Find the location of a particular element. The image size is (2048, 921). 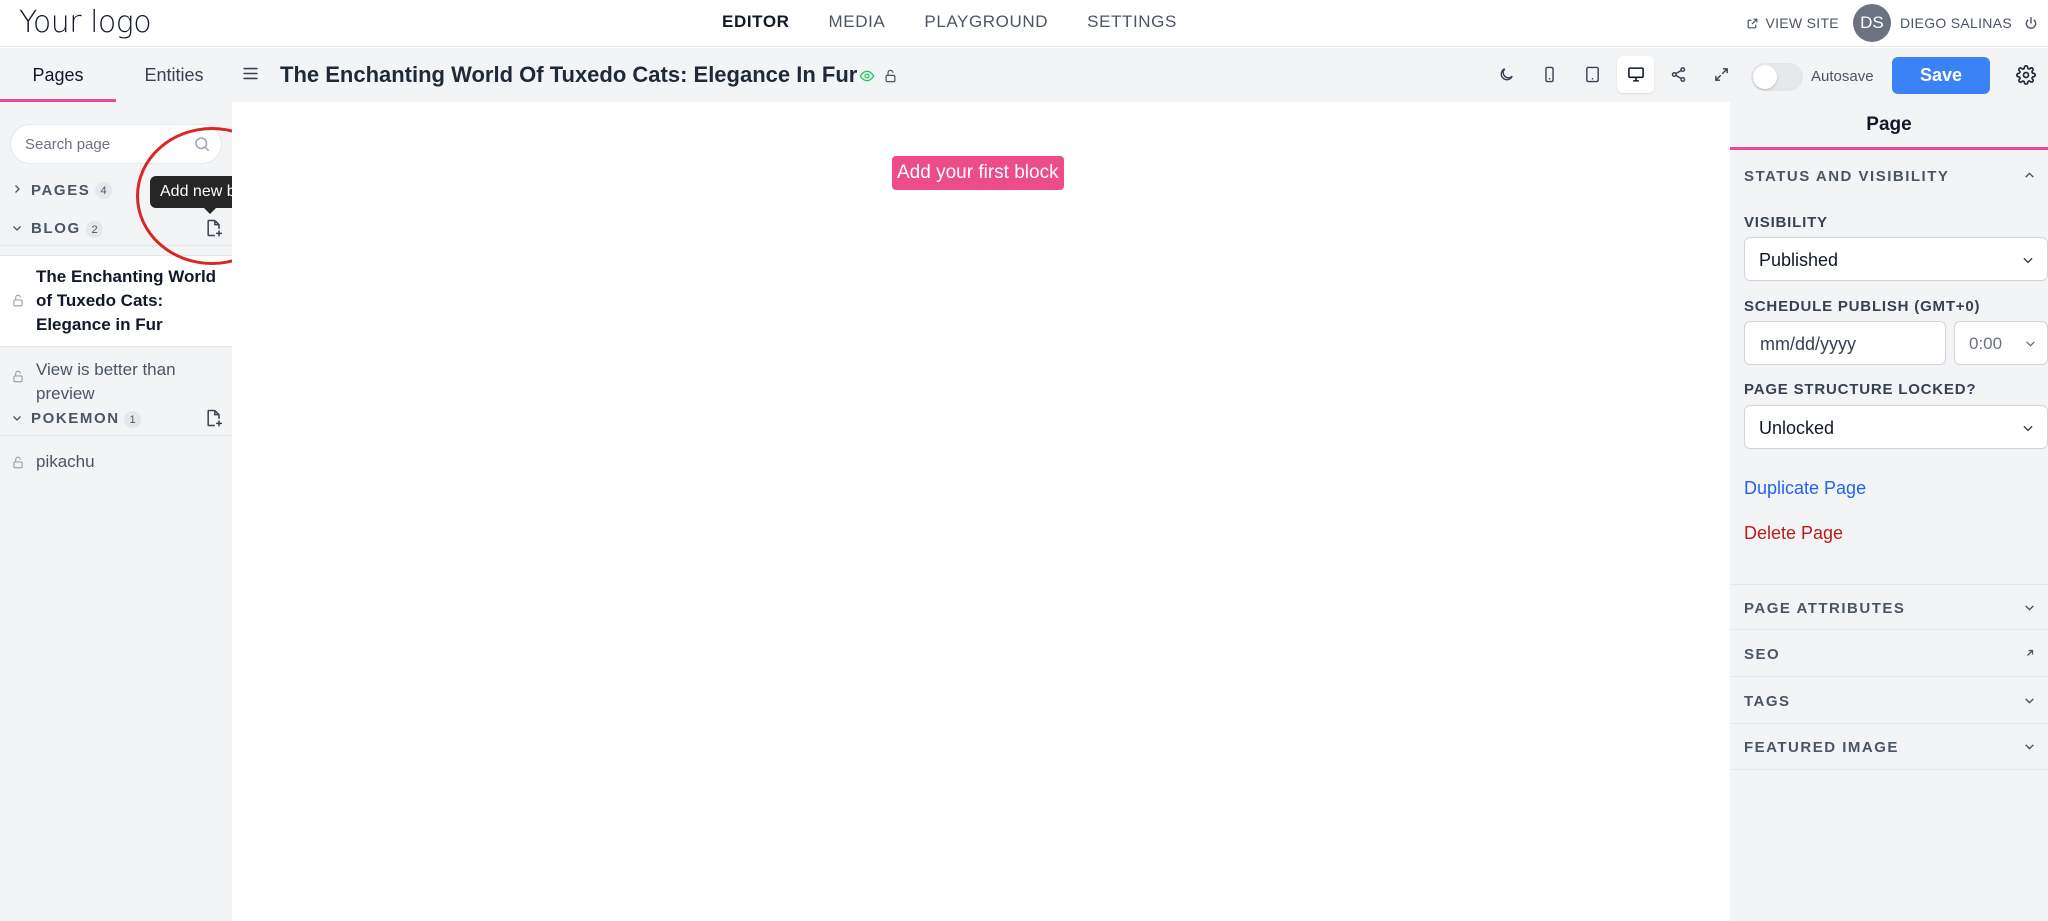

expand-icon is located at coordinates (1721, 74).